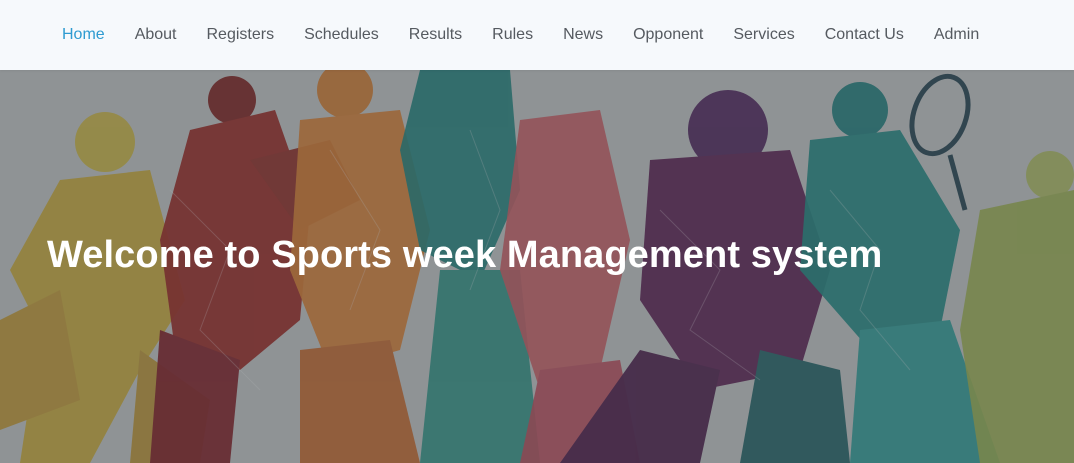  What do you see at coordinates (241, 35) in the screenshot?
I see `nav-item-registers: Registers` at bounding box center [241, 35].